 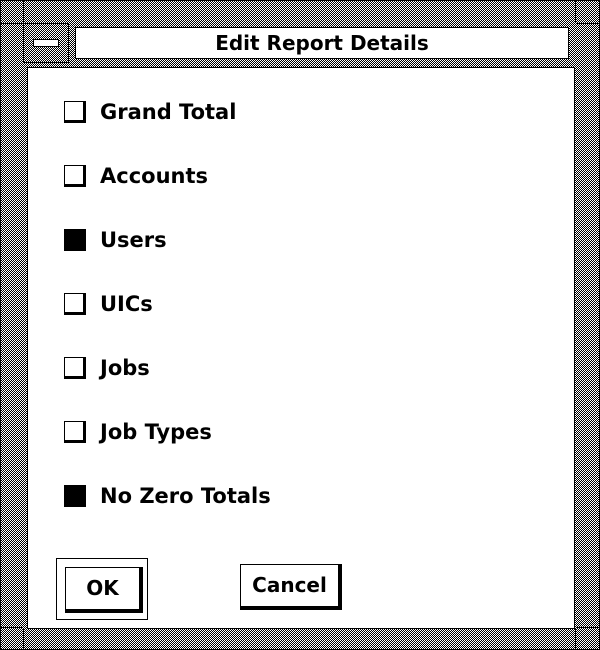 I want to click on accounts-checkbox, so click(x=75, y=176).